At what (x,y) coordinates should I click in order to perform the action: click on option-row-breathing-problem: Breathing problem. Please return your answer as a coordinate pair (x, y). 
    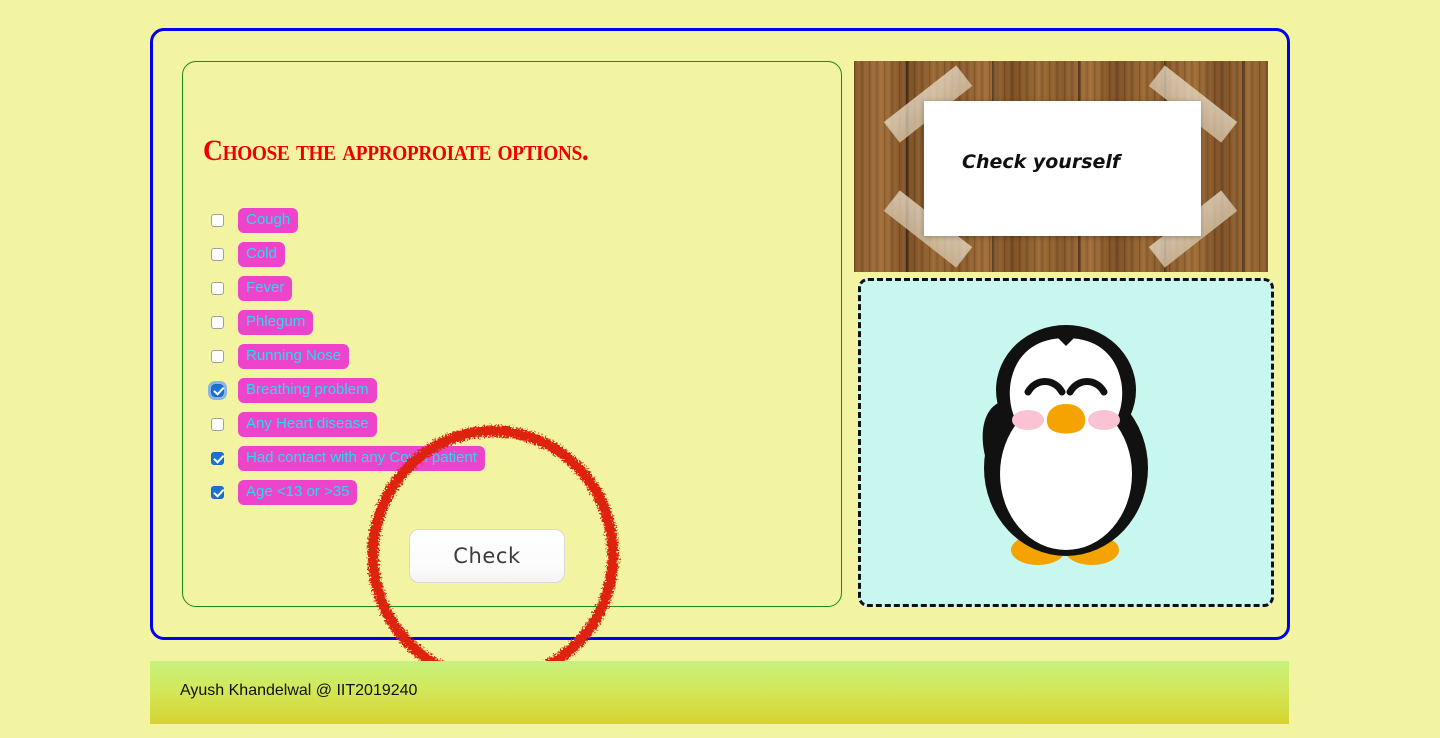
    Looking at the image, I should click on (346, 390).